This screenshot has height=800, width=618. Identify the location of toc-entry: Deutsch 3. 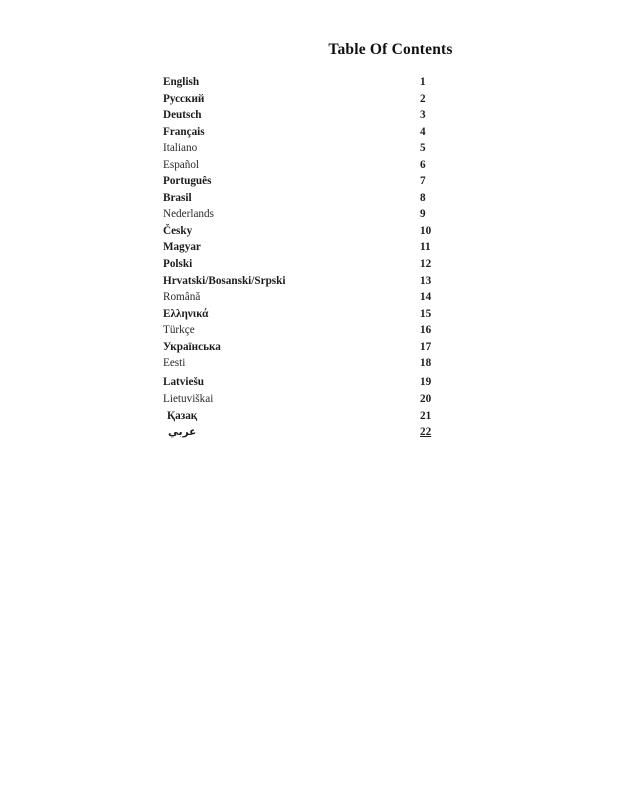
(313, 115).